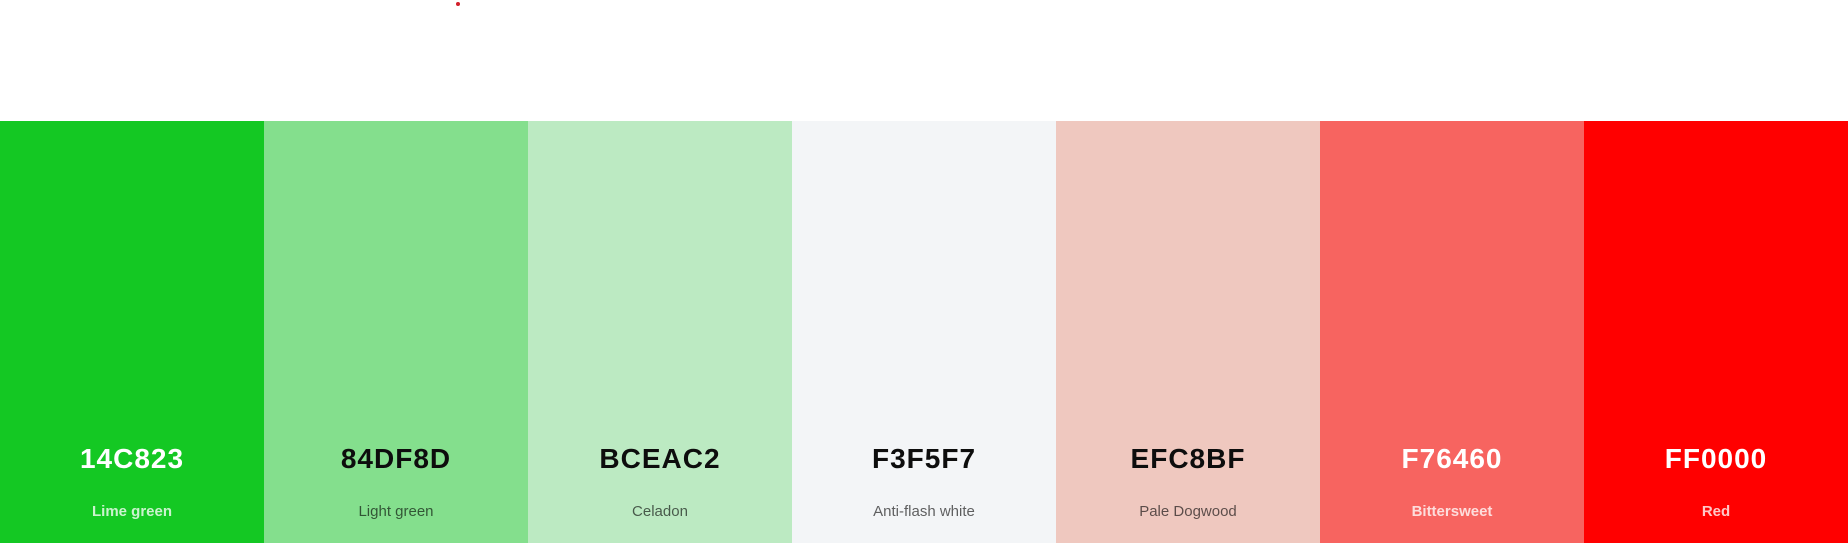 This screenshot has height=543, width=1848. Describe the element at coordinates (660, 511) in the screenshot. I see `swatch-color-name: Celadon` at that location.